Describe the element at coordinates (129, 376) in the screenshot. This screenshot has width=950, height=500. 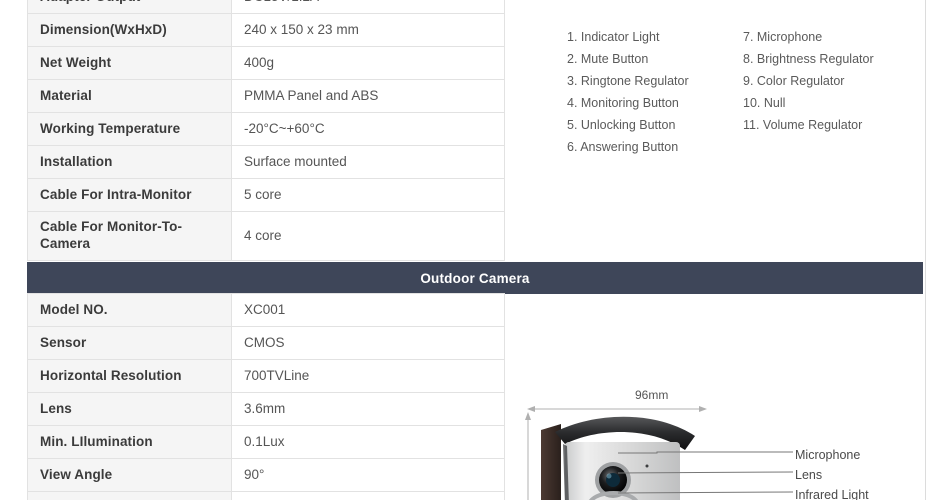
I see `spec-key: Horizontal Resolution` at that location.